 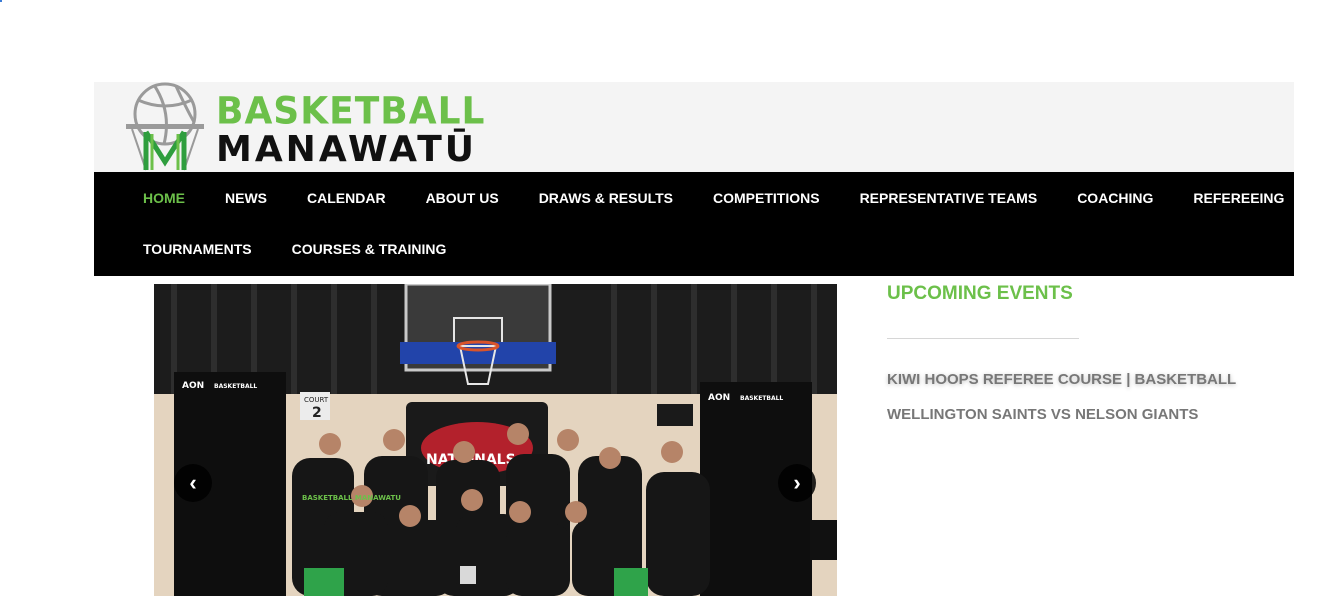 I want to click on section-divider, so click(x=983, y=338).